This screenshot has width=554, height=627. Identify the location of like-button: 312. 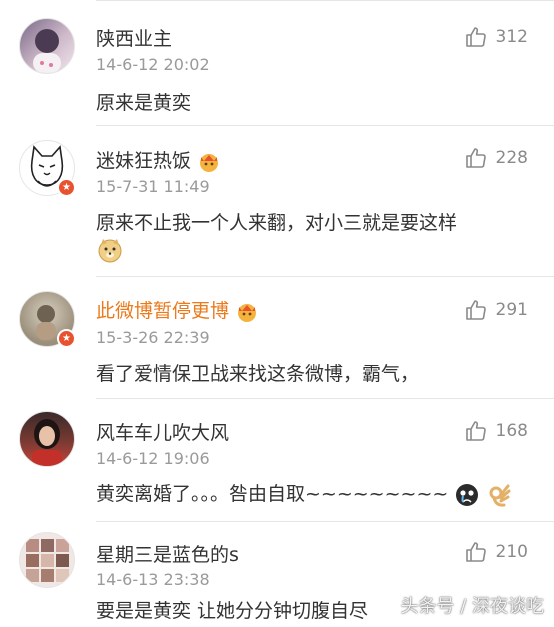
(496, 37).